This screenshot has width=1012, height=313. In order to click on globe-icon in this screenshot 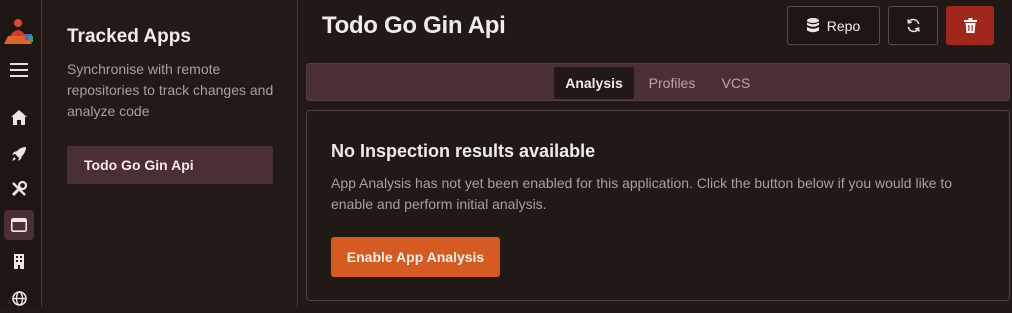, I will do `click(19, 298)`.